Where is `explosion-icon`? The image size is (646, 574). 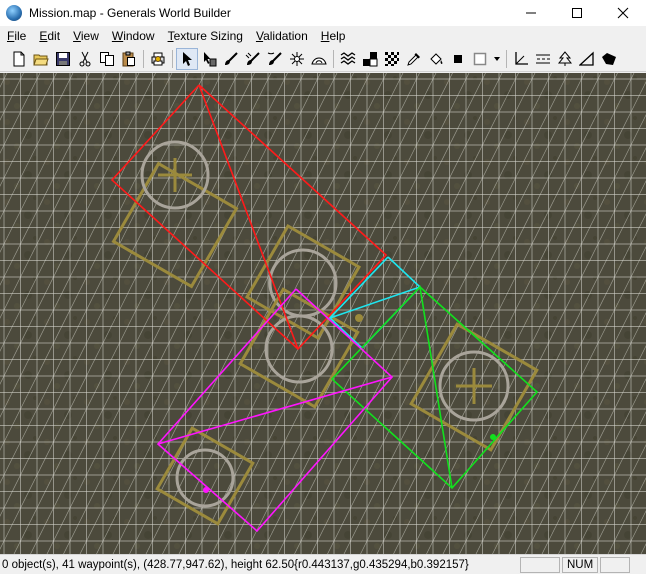
explosion-icon is located at coordinates (297, 58).